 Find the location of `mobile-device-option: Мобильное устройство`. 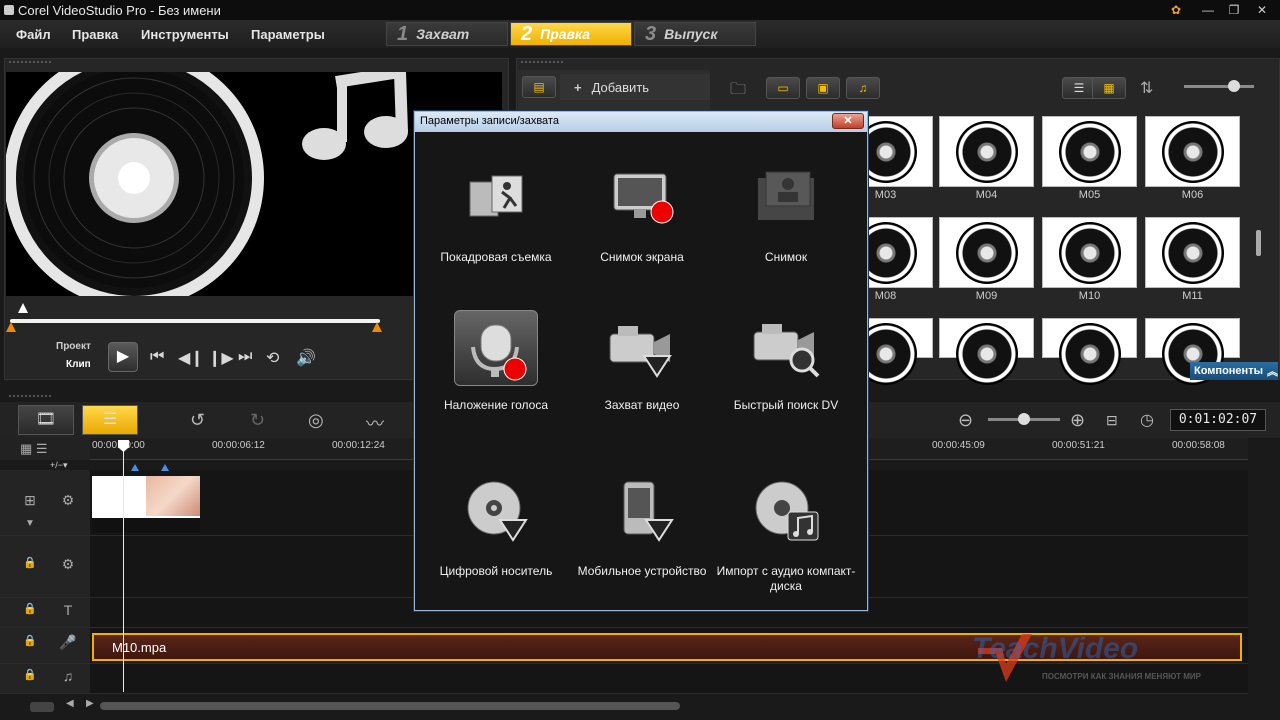

mobile-device-option: Мобильное устройство is located at coordinates (642, 536).